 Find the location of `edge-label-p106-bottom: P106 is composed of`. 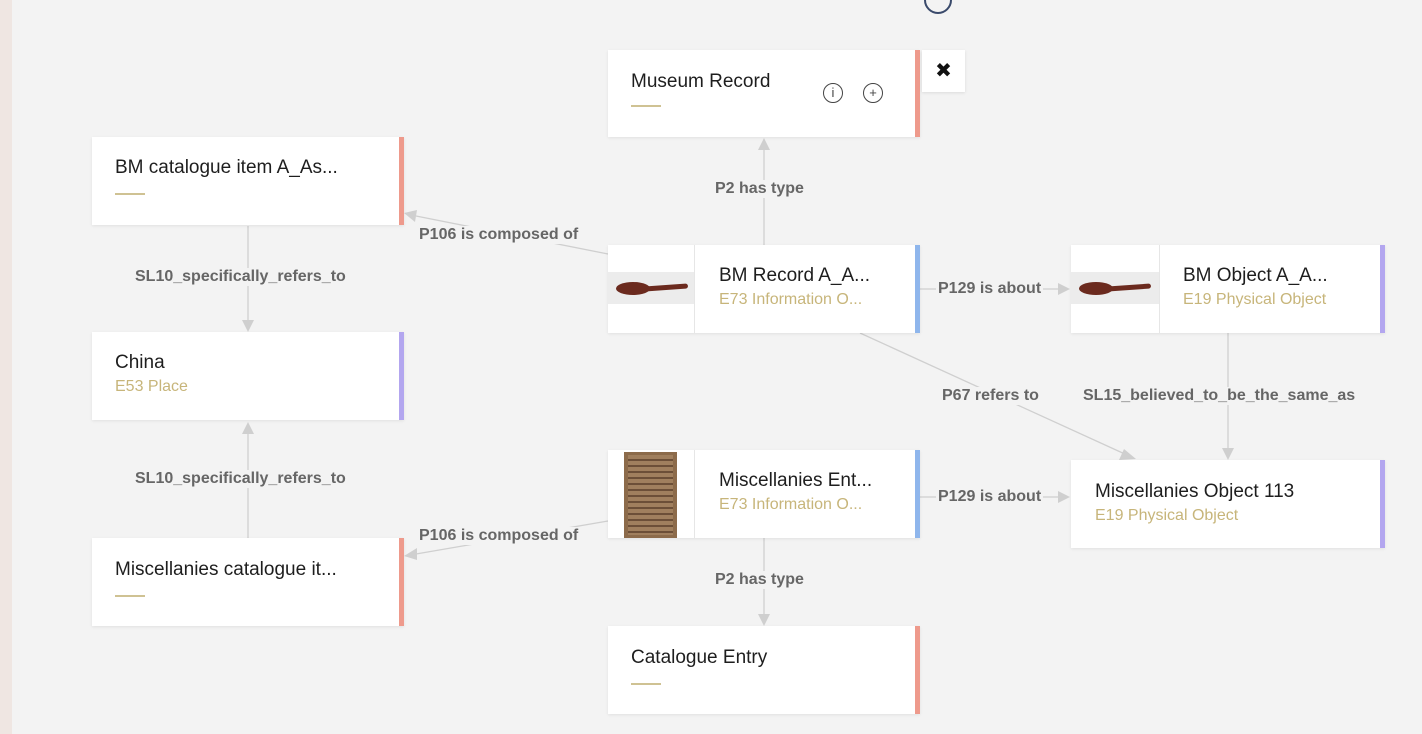

edge-label-p106-bottom: P106 is composed of is located at coordinates (499, 536).